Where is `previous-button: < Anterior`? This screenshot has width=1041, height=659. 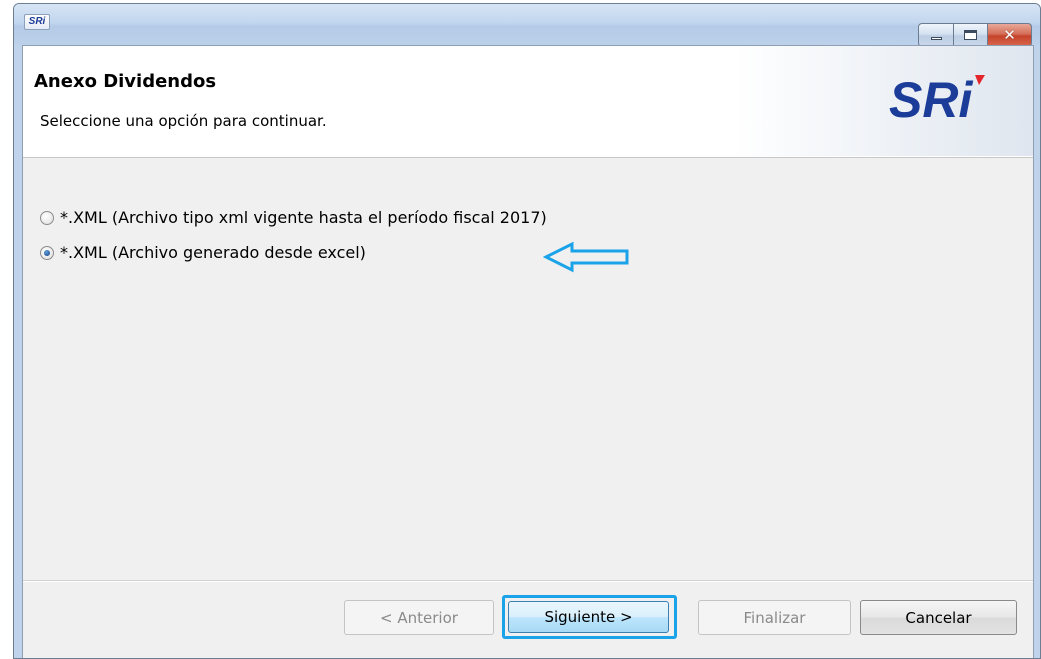
previous-button: < Anterior is located at coordinates (419, 617).